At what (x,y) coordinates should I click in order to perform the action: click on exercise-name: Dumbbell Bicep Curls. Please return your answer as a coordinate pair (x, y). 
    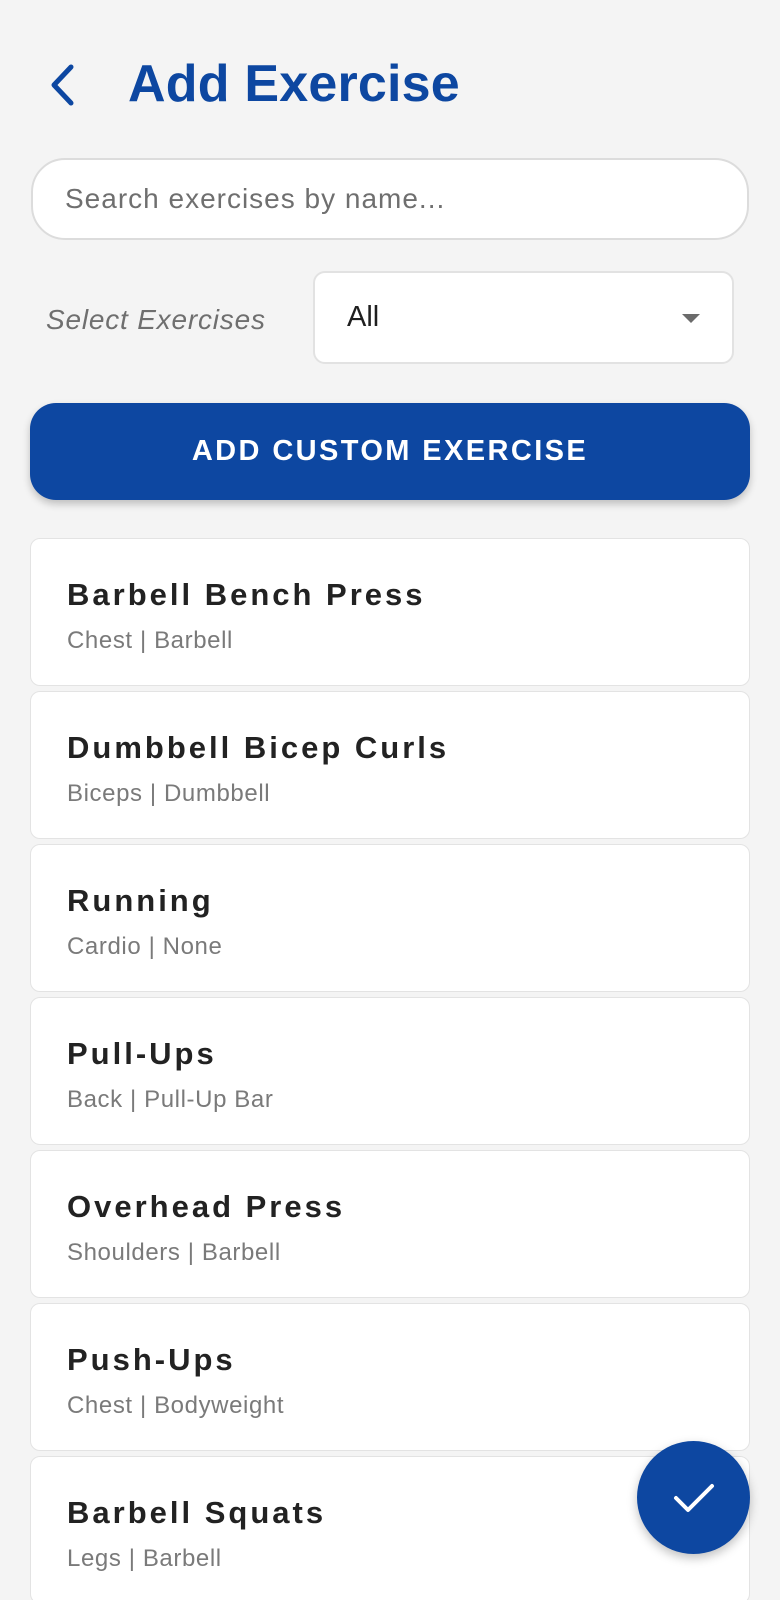
    Looking at the image, I should click on (258, 747).